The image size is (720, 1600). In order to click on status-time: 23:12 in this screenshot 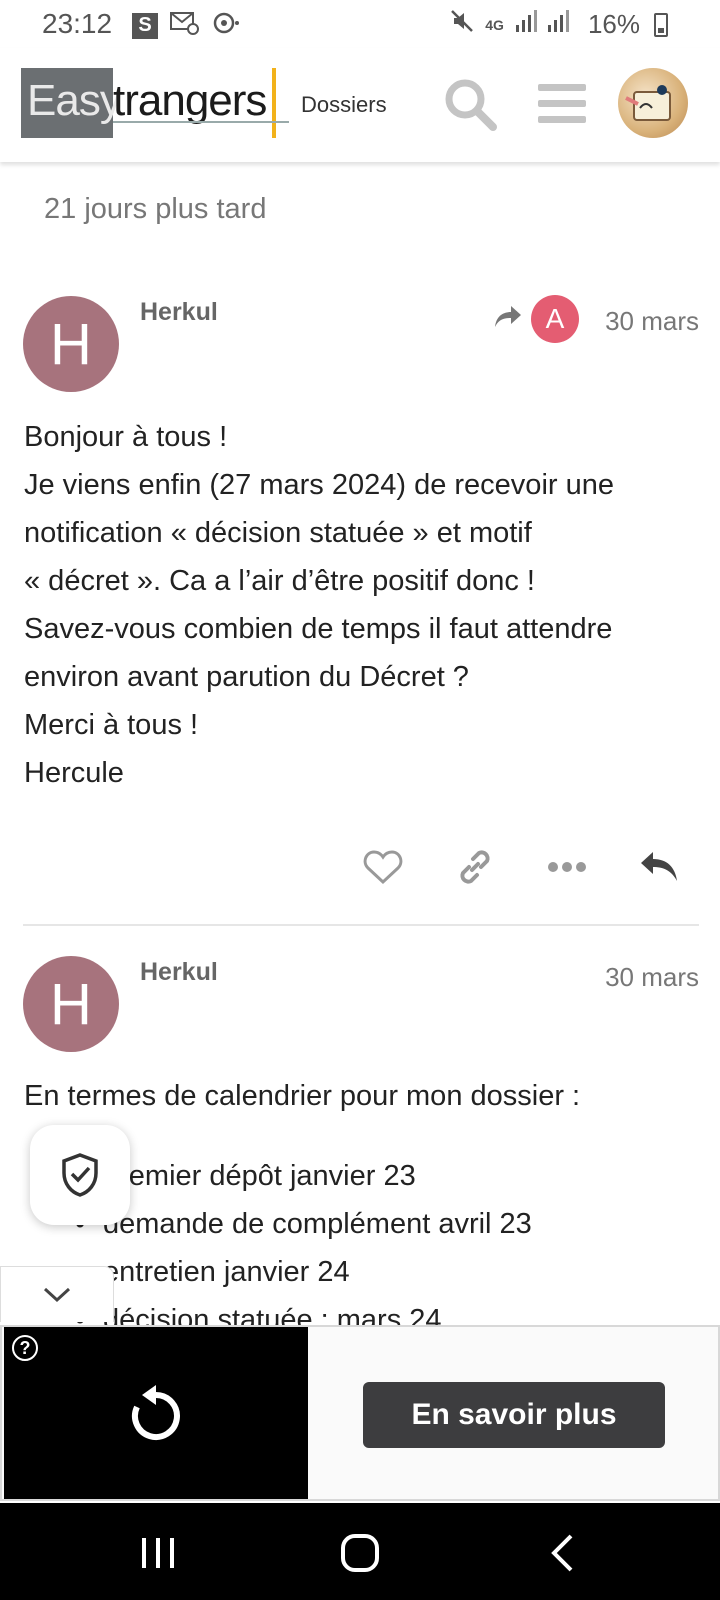, I will do `click(77, 23)`.